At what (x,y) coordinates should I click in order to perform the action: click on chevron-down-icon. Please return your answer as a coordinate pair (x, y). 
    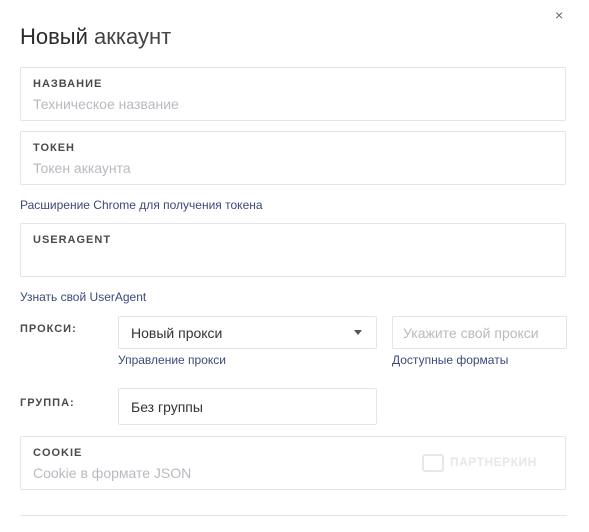
    Looking at the image, I should click on (358, 332).